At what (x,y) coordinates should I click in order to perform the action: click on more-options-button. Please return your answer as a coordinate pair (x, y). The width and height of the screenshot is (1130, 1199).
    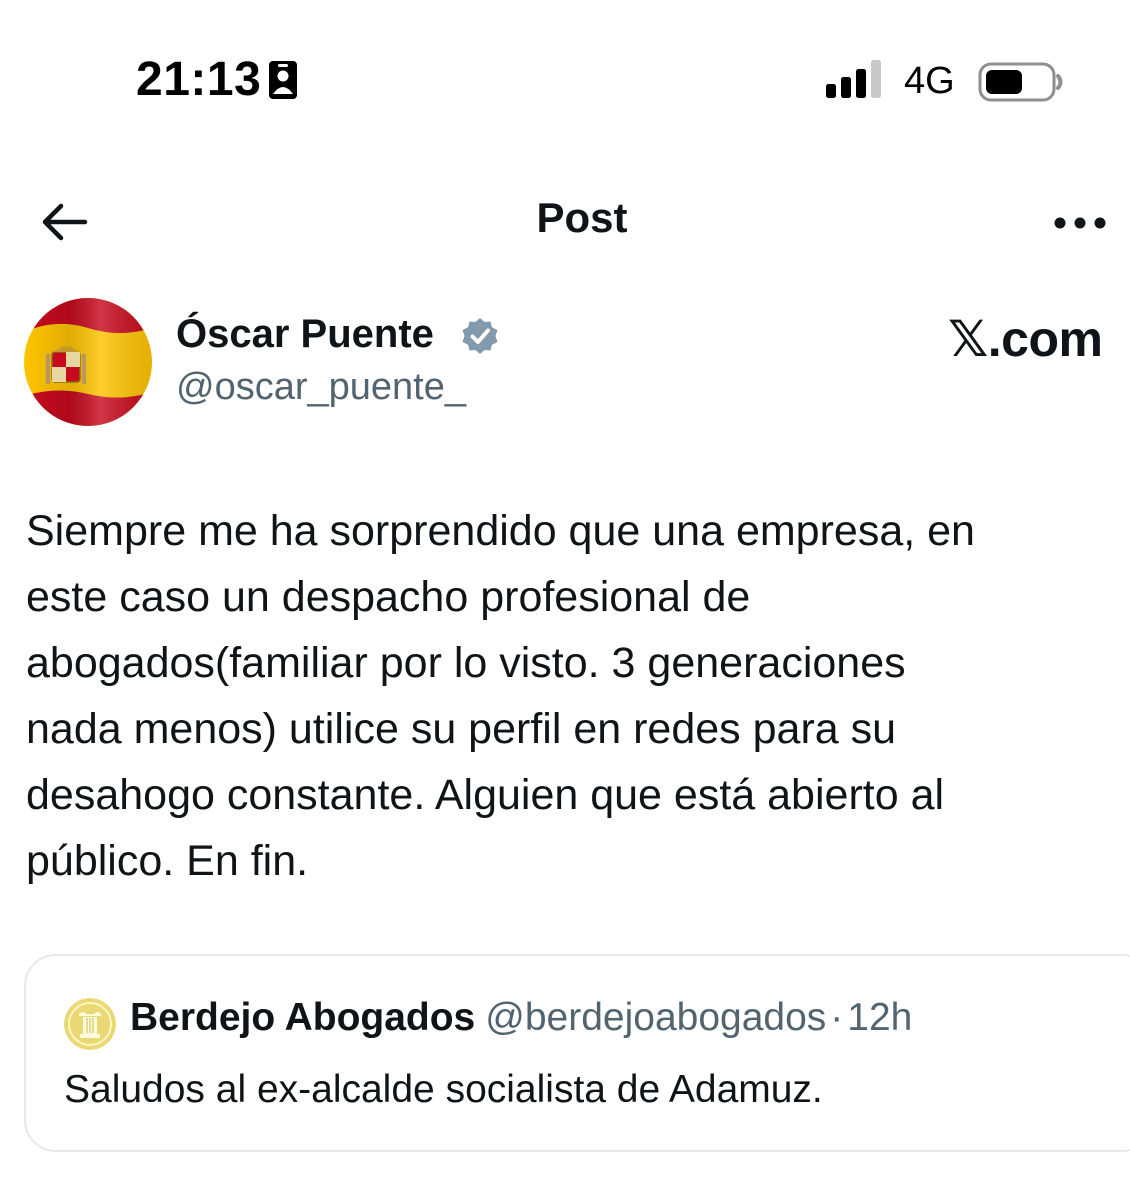
    Looking at the image, I should click on (1080, 223).